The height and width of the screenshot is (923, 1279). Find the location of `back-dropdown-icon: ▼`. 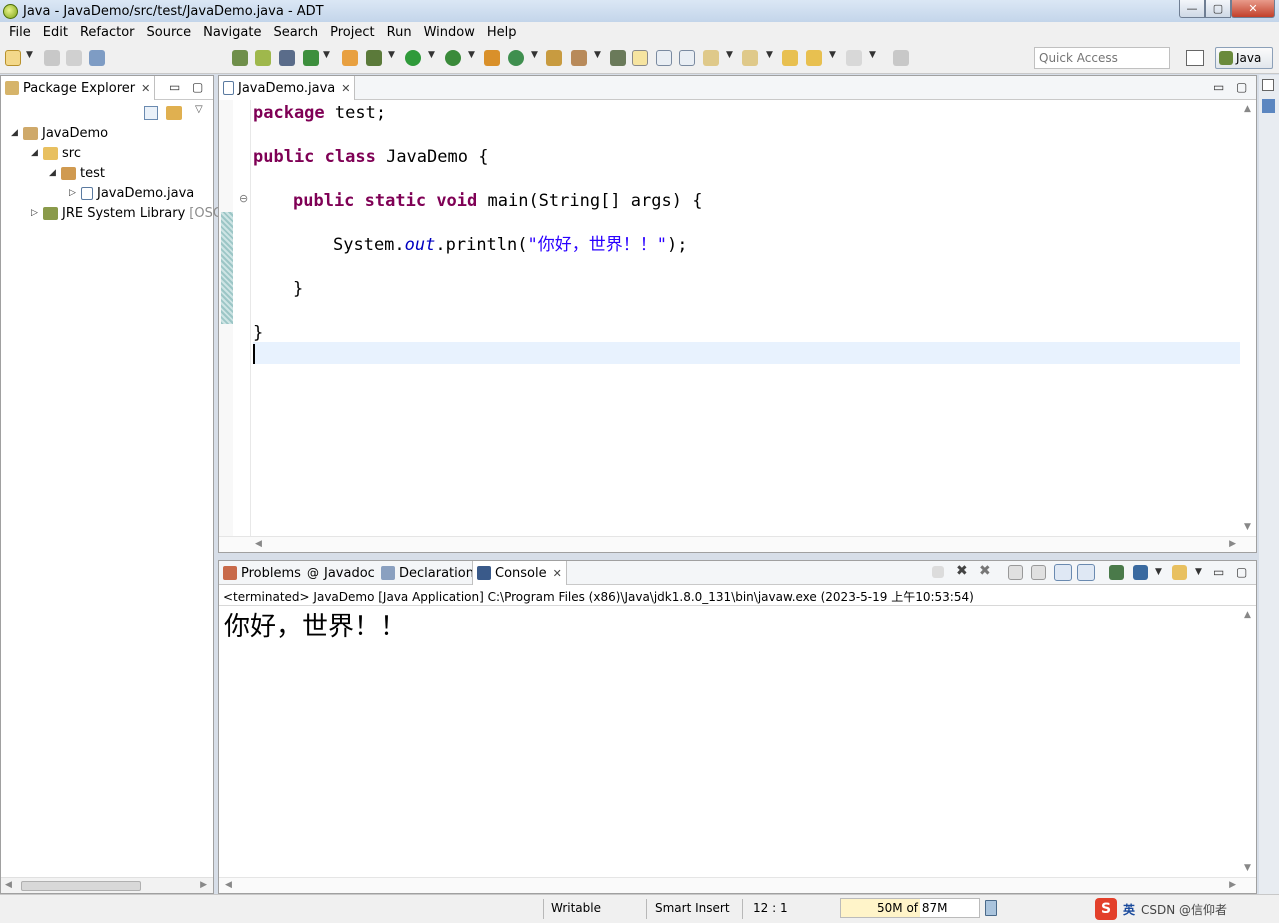

back-dropdown-icon: ▼ is located at coordinates (832, 55).